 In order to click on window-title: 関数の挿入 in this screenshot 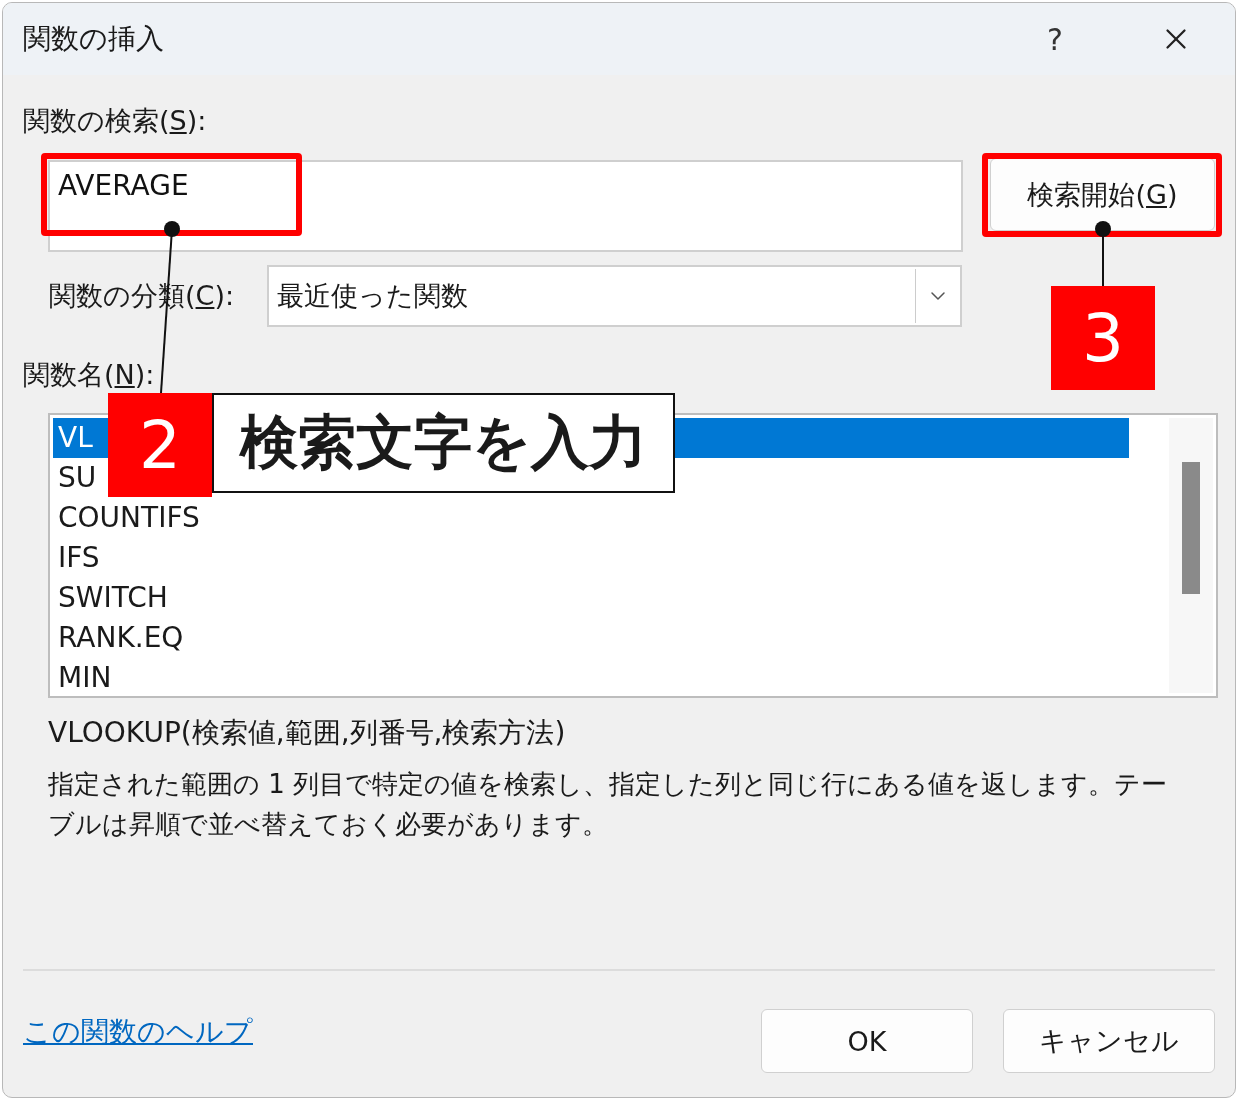, I will do `click(94, 39)`.